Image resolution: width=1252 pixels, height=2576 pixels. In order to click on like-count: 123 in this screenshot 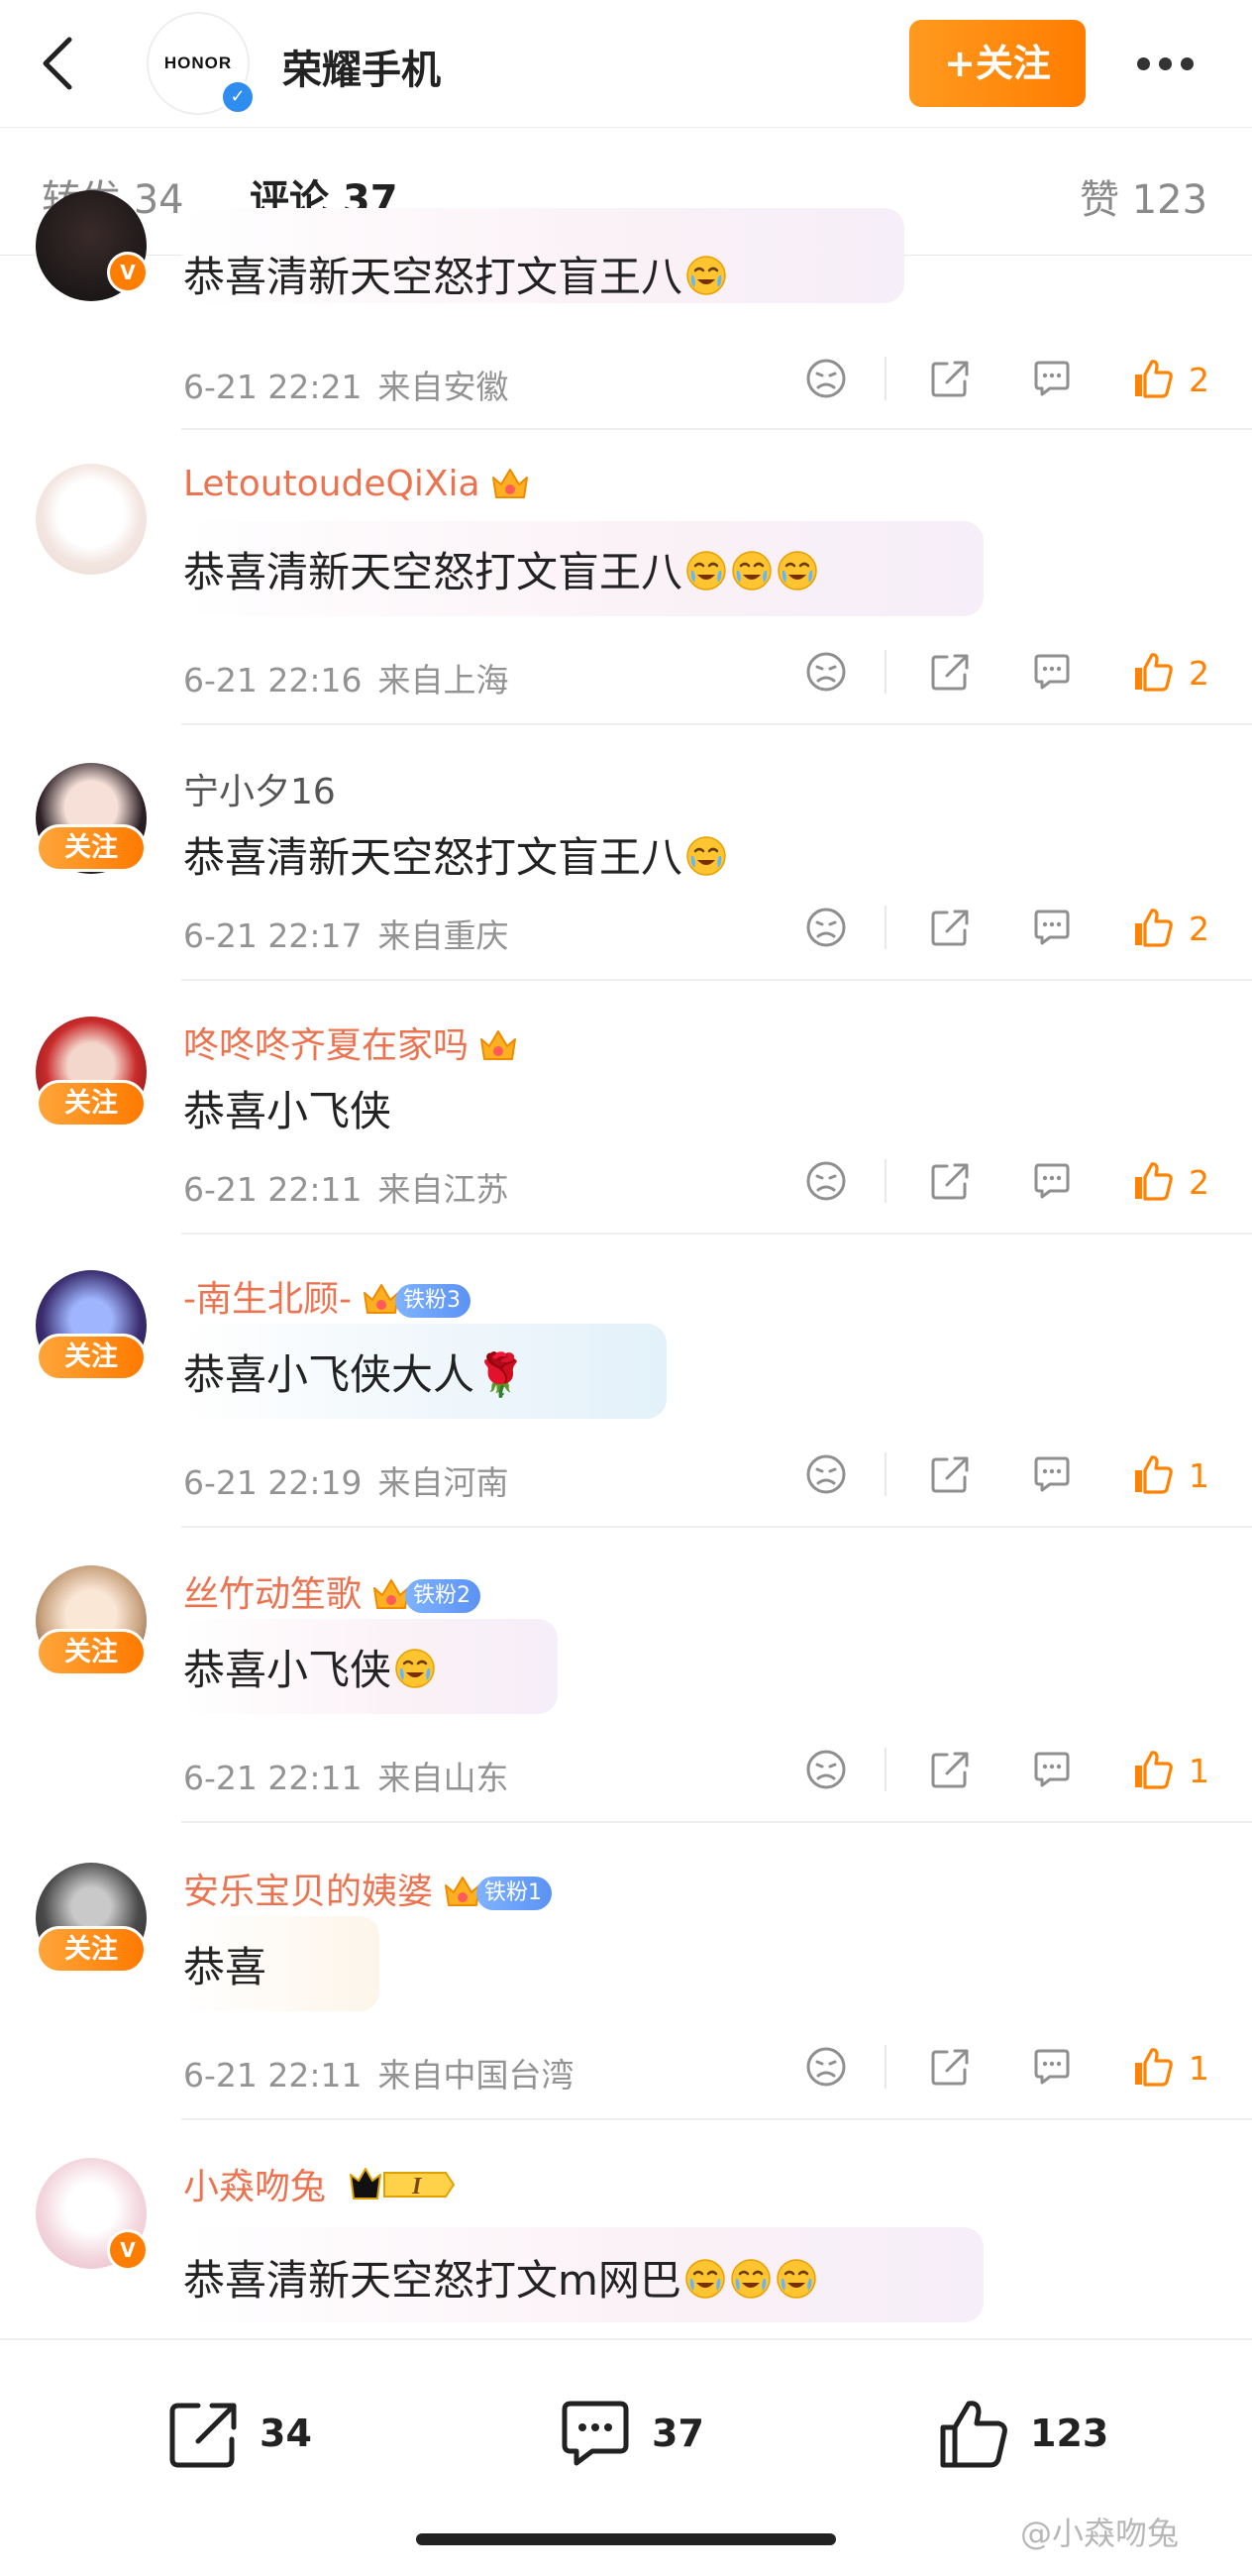, I will do `click(1069, 2434)`.